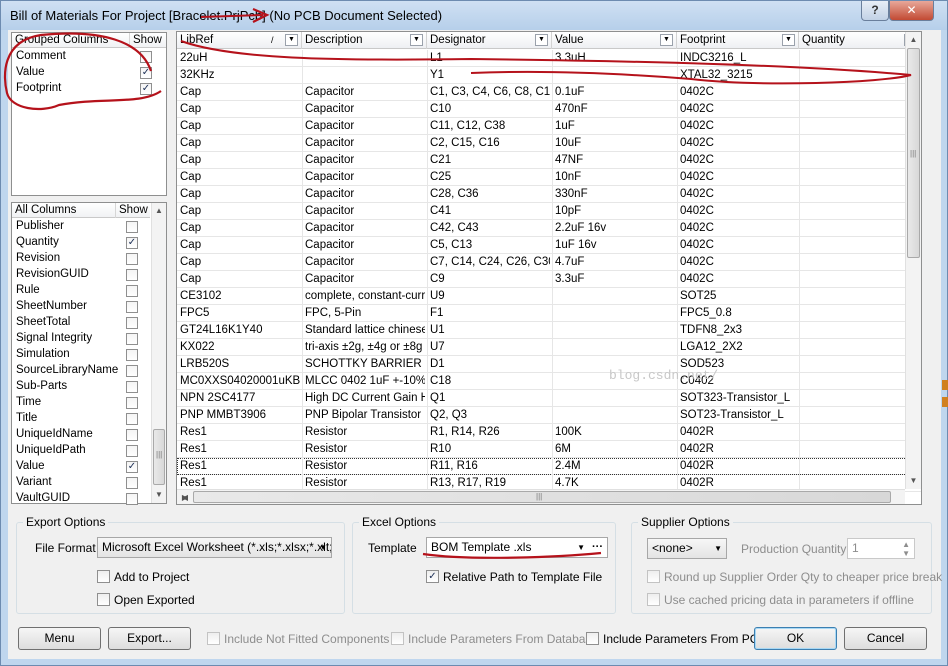 The height and width of the screenshot is (666, 948). I want to click on list-item: Comment, so click(89, 57).